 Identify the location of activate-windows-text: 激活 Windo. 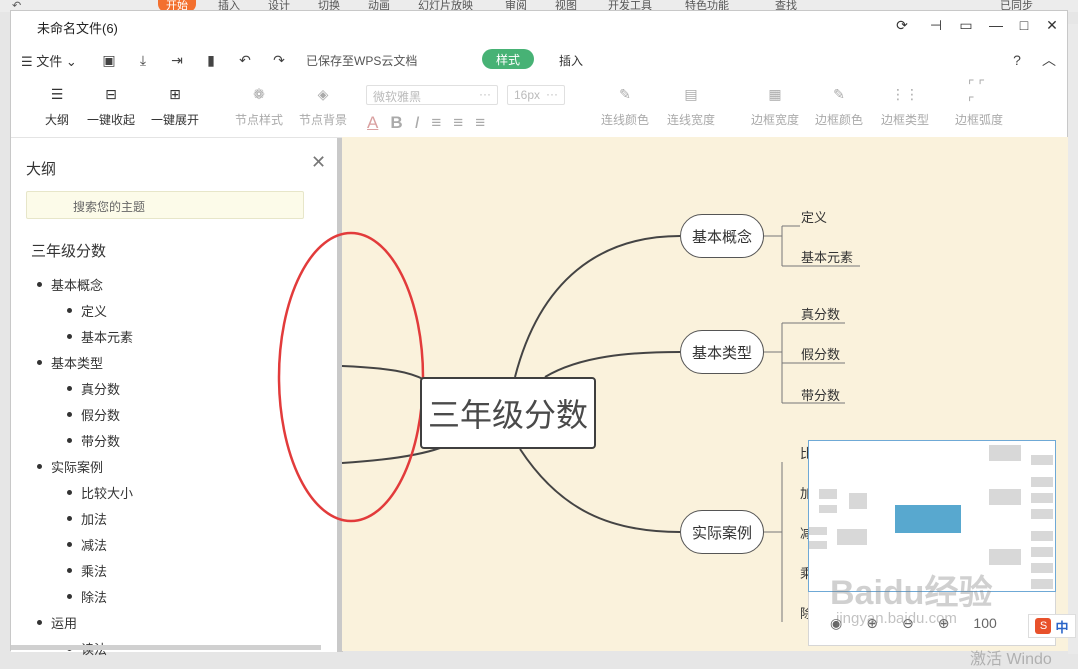
(1011, 659).